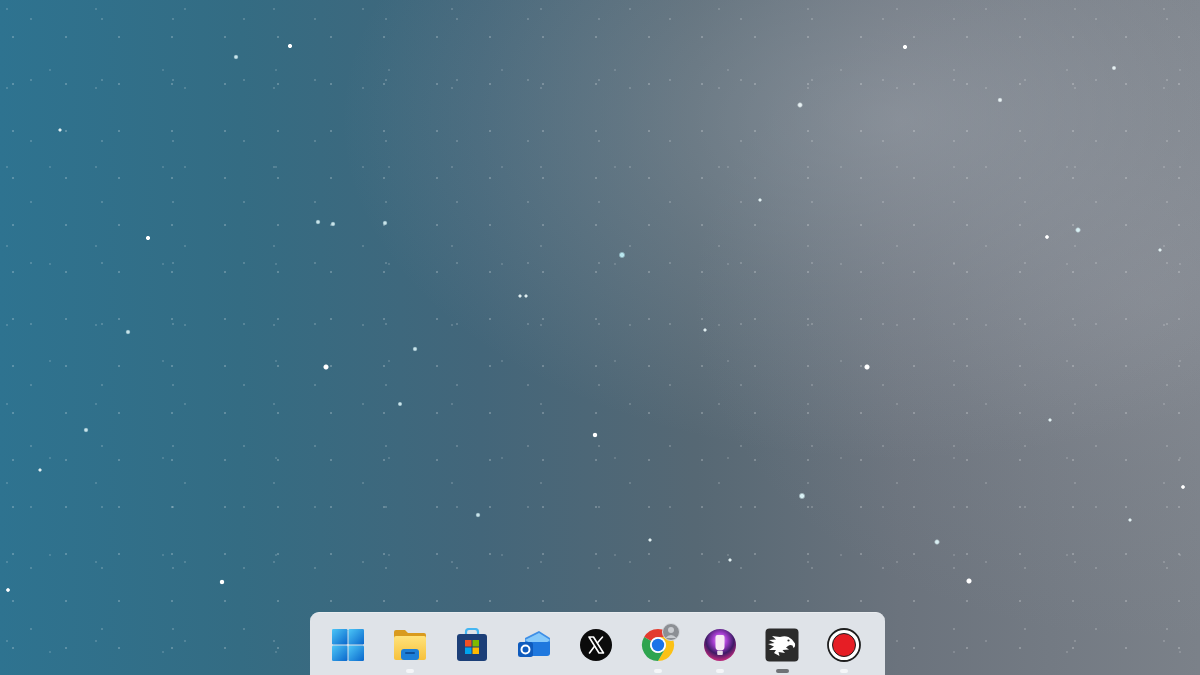 The width and height of the screenshot is (1200, 675). What do you see at coordinates (596, 645) in the screenshot?
I see `cross-logo-icon` at bounding box center [596, 645].